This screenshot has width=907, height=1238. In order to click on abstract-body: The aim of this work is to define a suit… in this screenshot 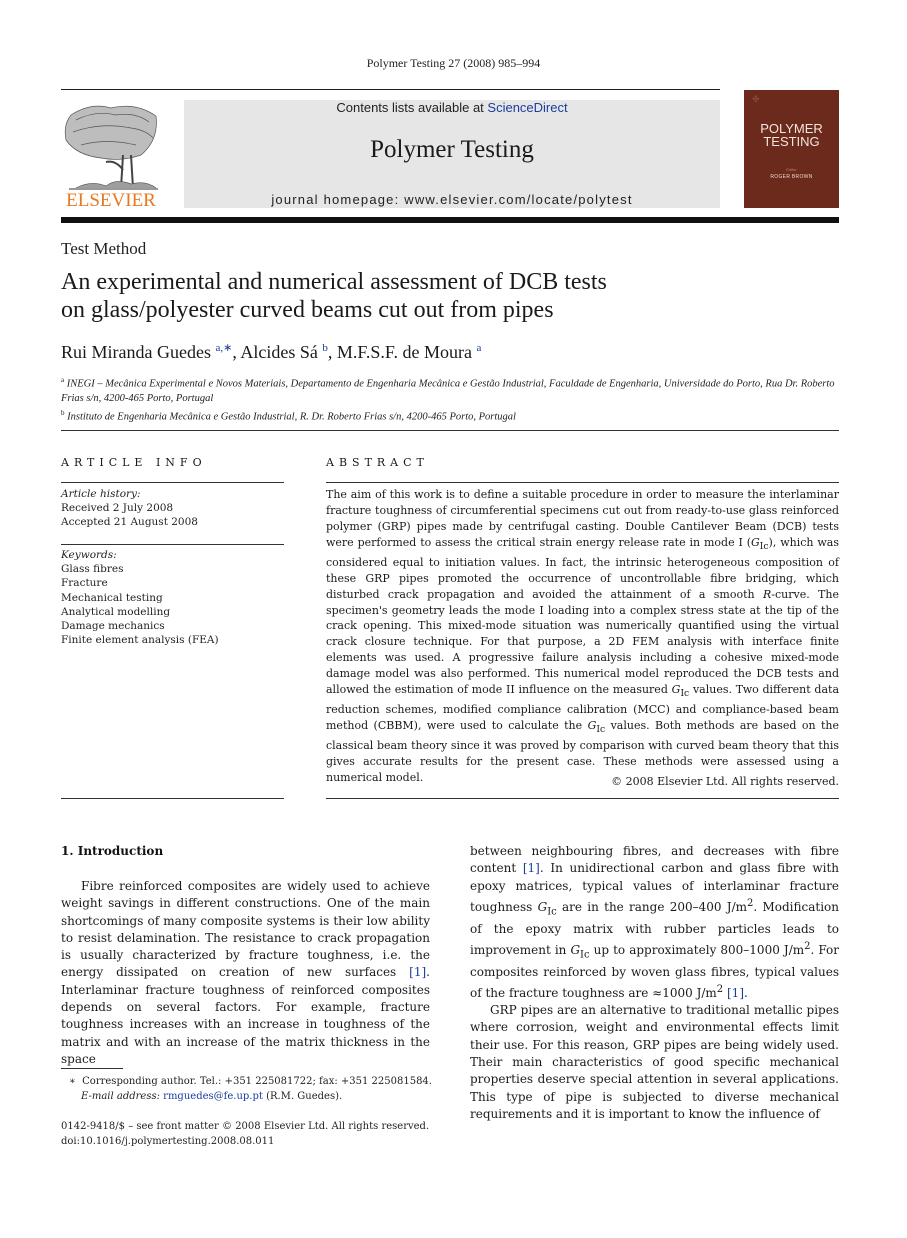, I will do `click(582, 636)`.